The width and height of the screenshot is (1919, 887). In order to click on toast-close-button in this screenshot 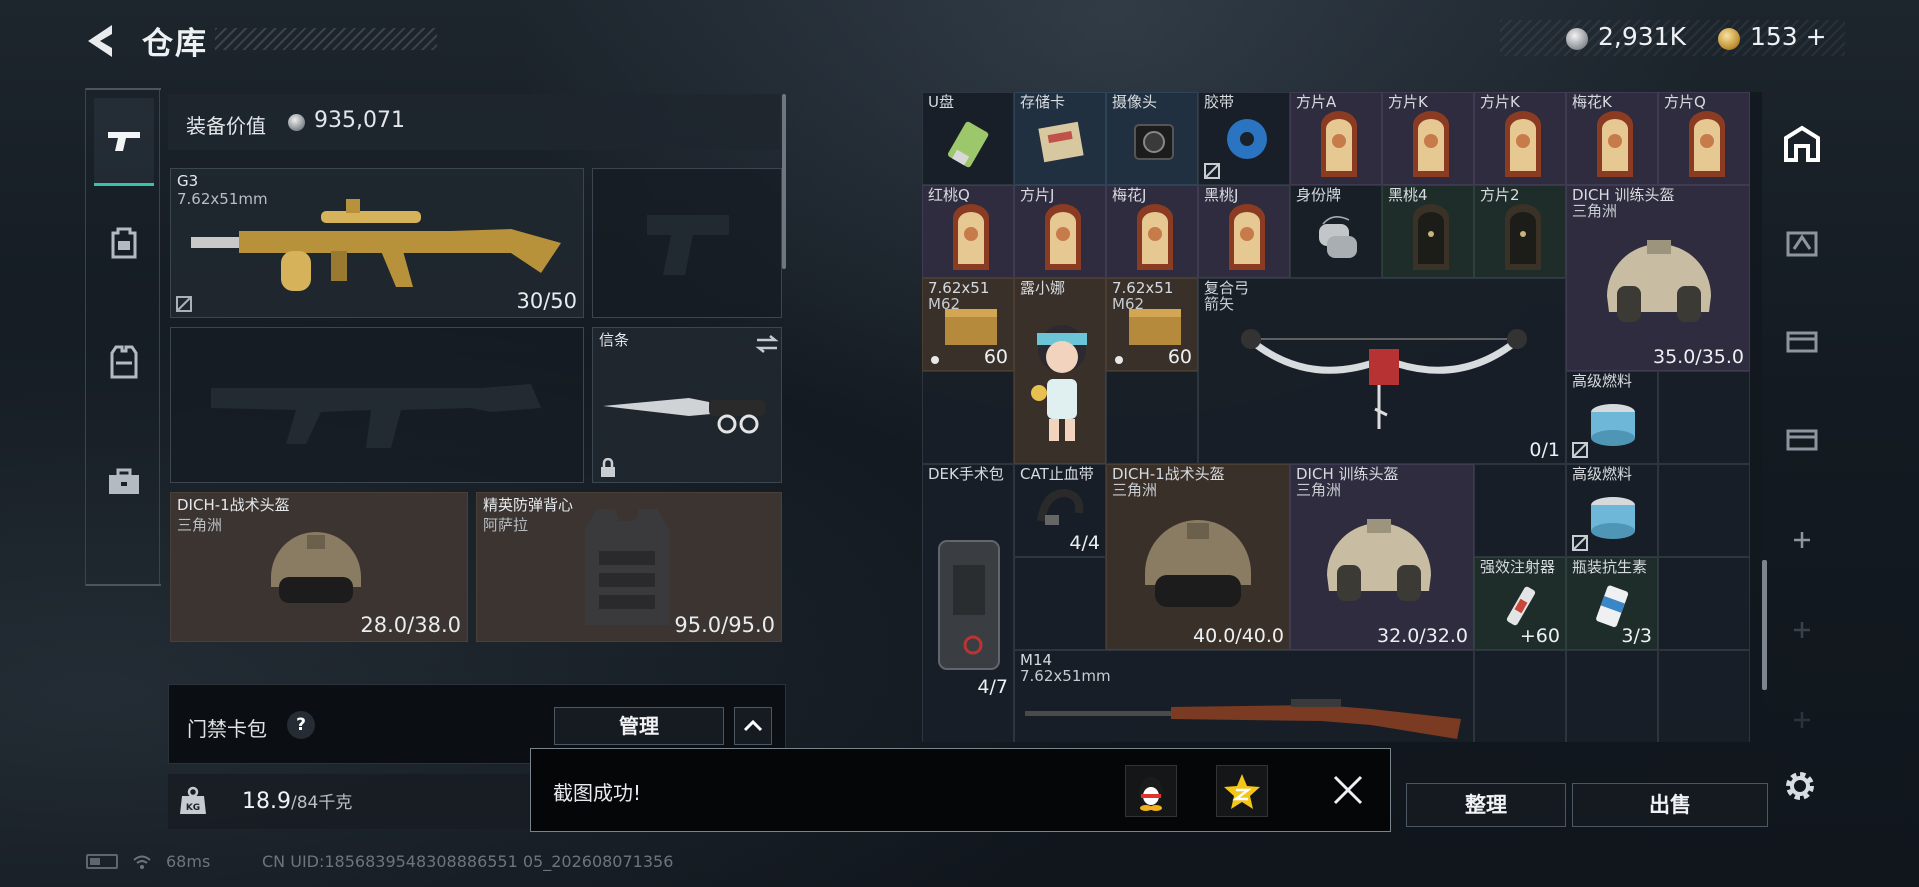, I will do `click(1348, 790)`.